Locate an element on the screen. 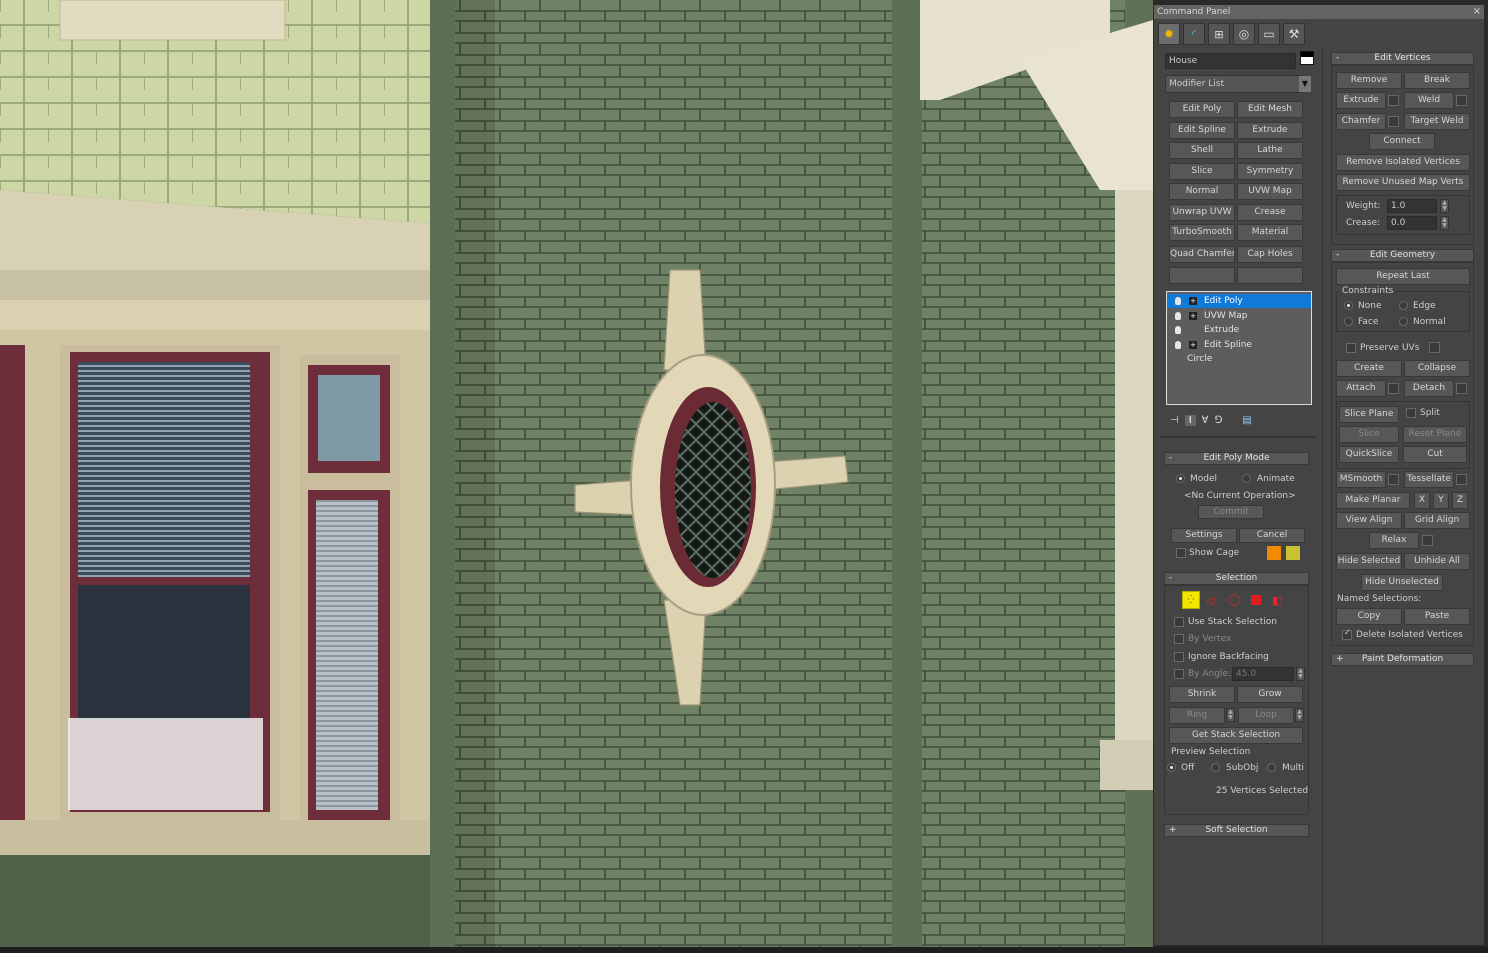  utilities-tab: ⚒ is located at coordinates (1294, 34).